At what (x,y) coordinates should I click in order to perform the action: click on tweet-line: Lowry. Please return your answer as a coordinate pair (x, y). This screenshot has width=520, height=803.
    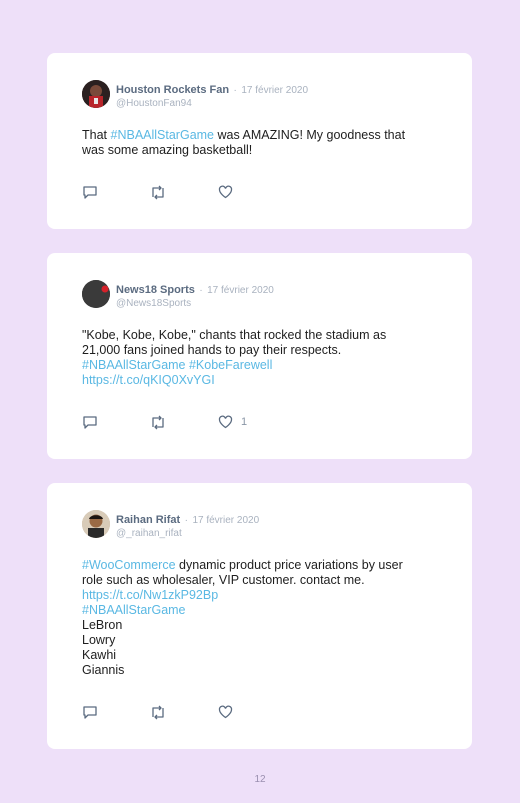
    Looking at the image, I should click on (259, 640).